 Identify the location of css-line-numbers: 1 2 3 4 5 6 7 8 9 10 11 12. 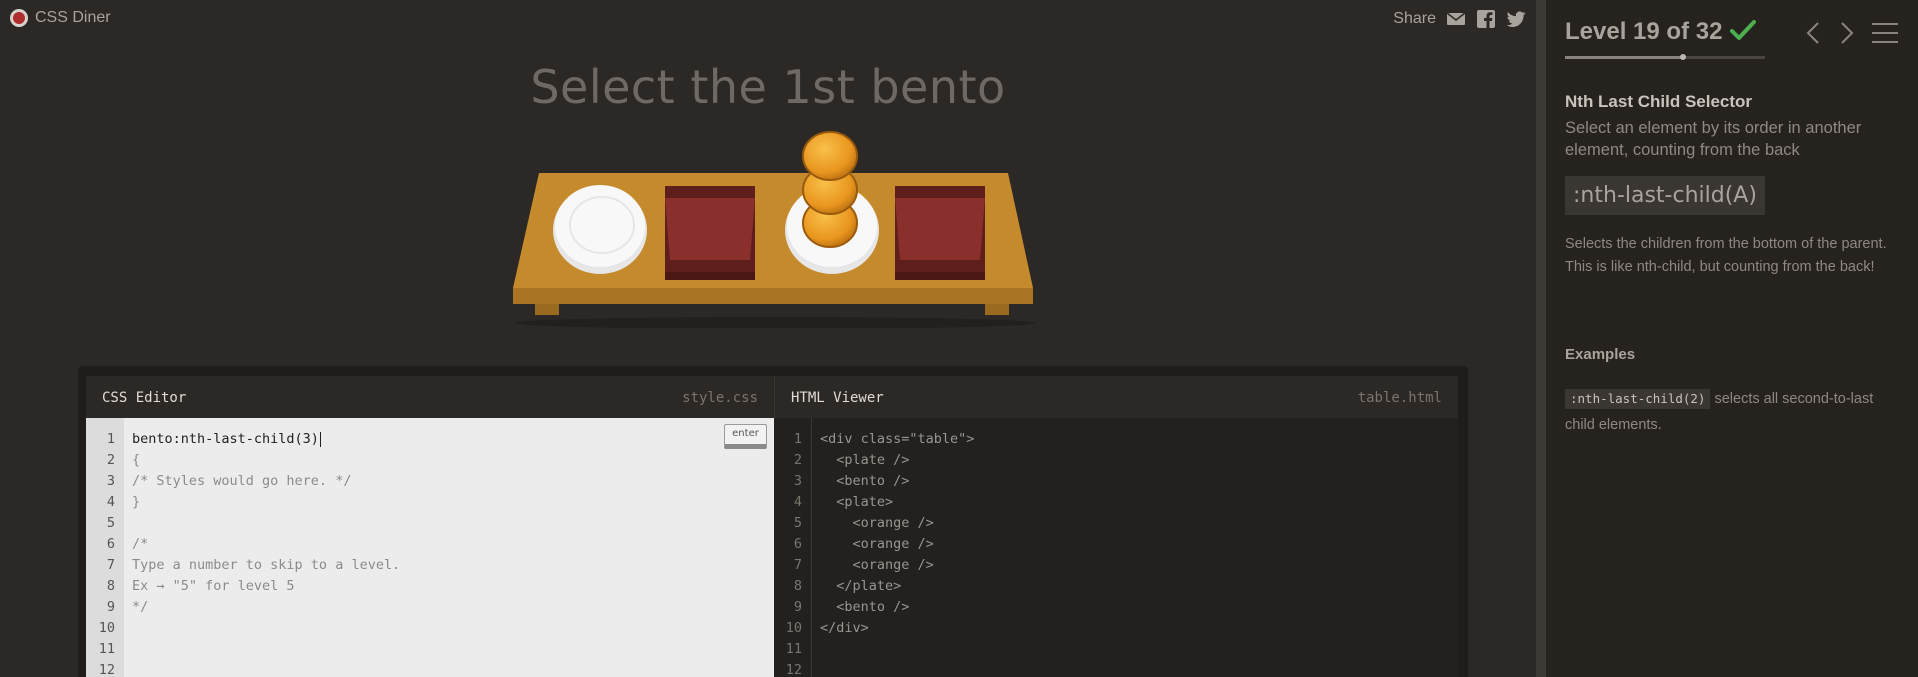
(105, 547).